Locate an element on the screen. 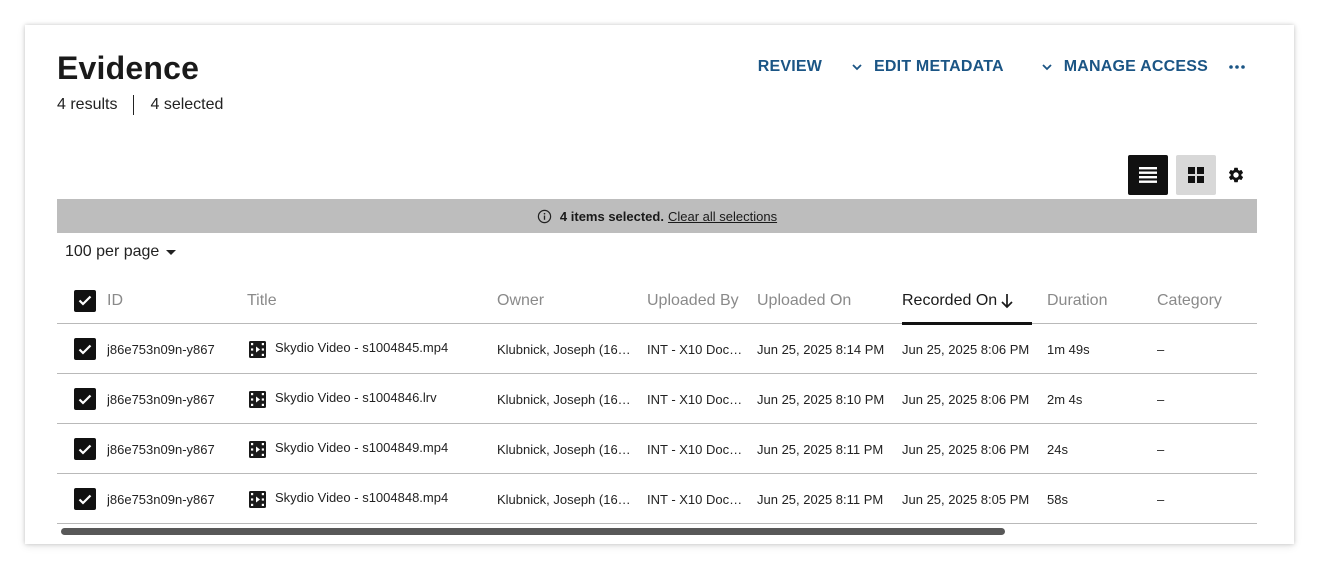  per-page-dropdown: 100 per page is located at coordinates (121, 252).